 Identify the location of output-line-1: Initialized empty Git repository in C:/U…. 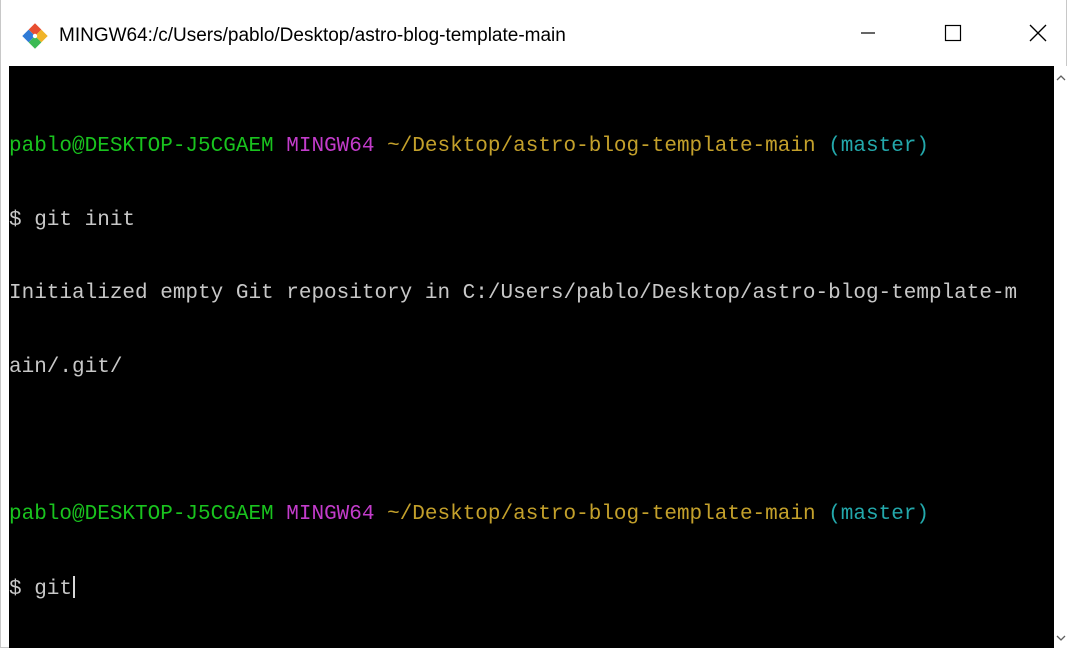
(513, 293).